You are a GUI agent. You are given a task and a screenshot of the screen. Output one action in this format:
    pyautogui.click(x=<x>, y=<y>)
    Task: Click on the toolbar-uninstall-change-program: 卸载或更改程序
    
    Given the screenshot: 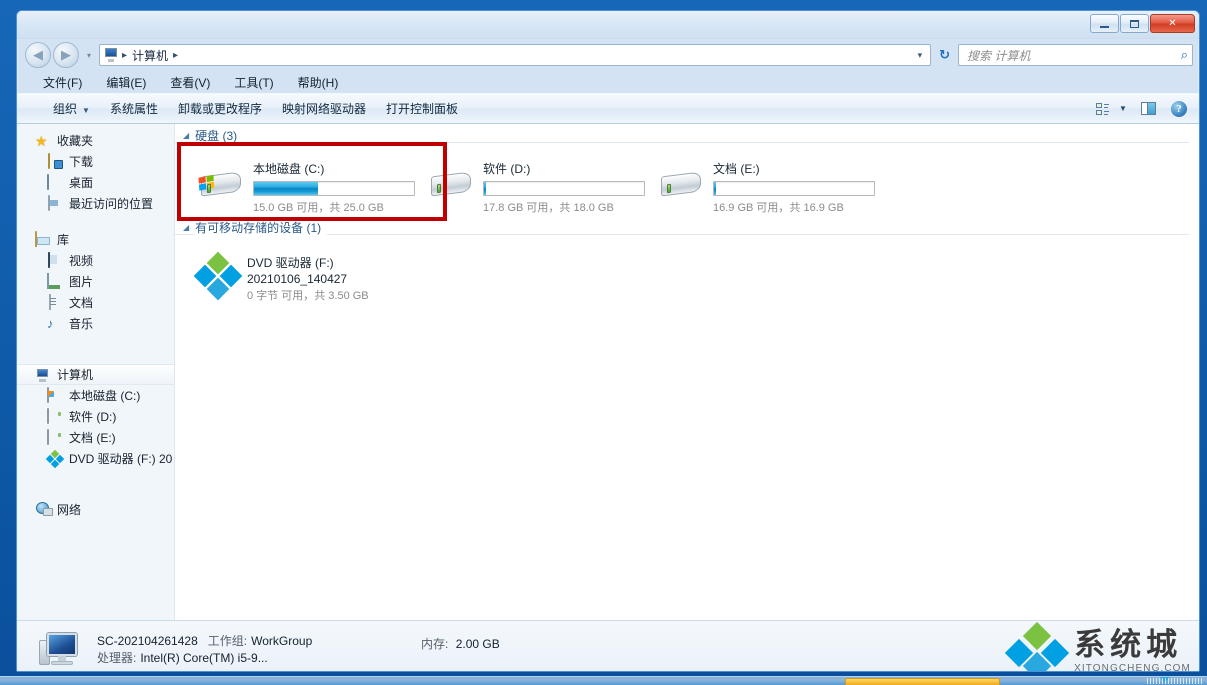 What is the action you would take?
    pyautogui.click(x=220, y=108)
    